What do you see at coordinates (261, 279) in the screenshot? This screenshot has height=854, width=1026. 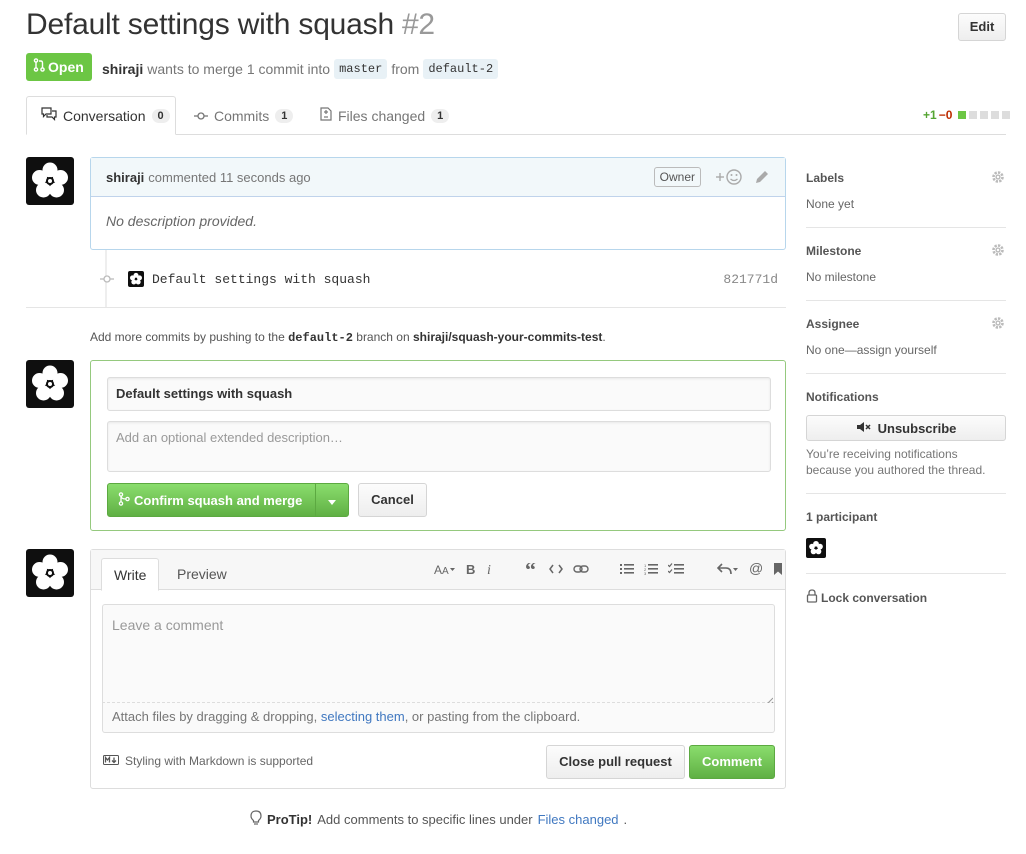 I see `commit-message: Default settings with squash` at bounding box center [261, 279].